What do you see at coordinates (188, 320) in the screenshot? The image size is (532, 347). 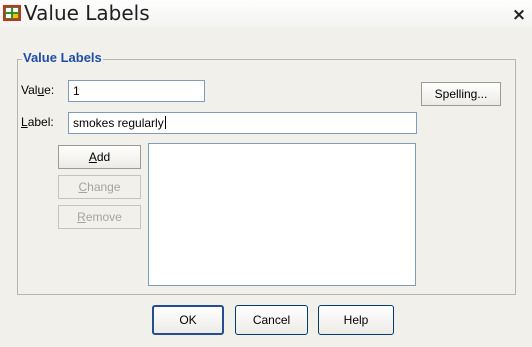 I see `ok-button: OK` at bounding box center [188, 320].